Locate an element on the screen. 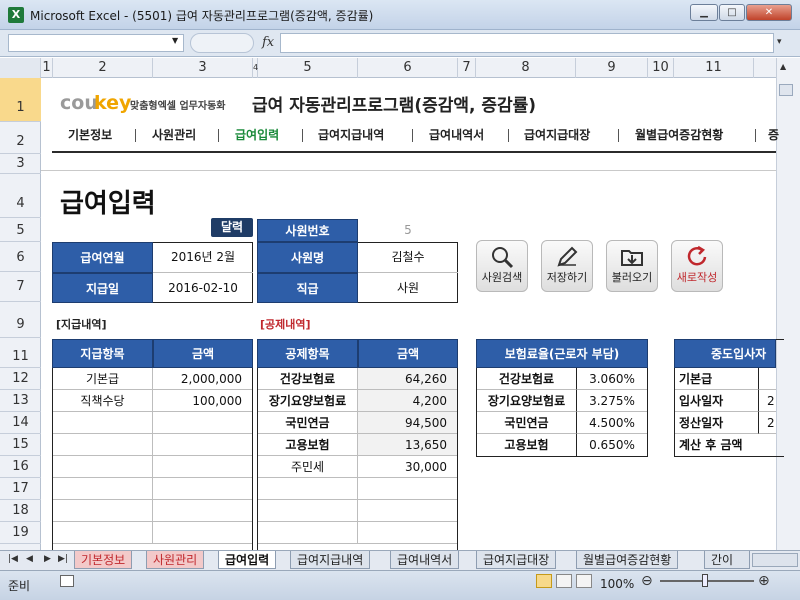  sheet-tab: 월별급여증감현황 is located at coordinates (627, 560).